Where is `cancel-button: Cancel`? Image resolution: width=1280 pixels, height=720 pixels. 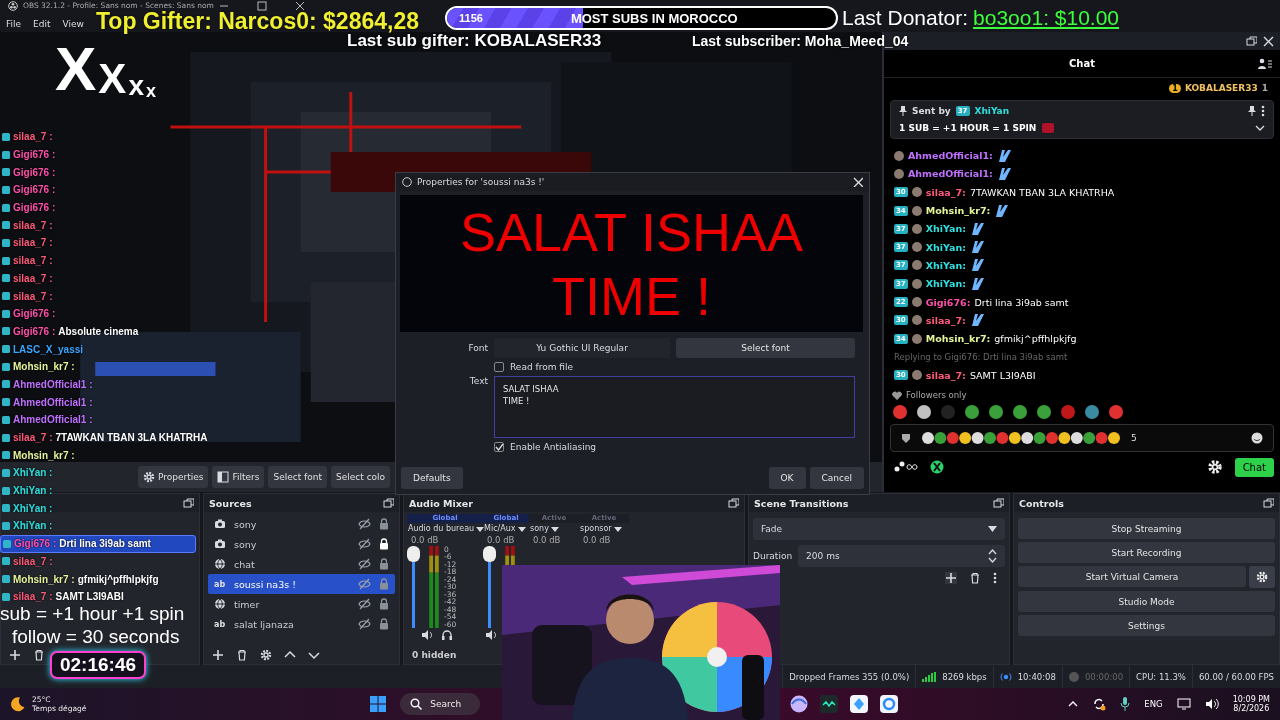 cancel-button: Cancel is located at coordinates (836, 478).